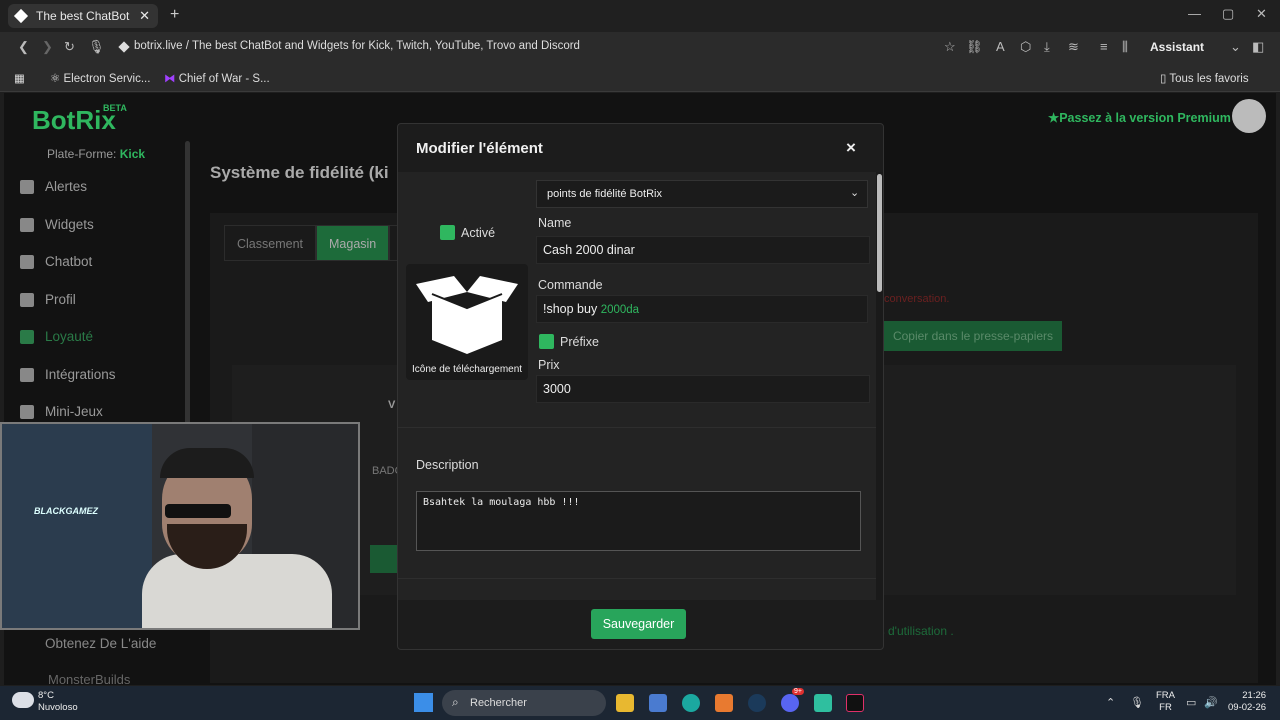 The image size is (1280, 720). What do you see at coordinates (69, 47) in the screenshot?
I see `reload-icon: ↻` at bounding box center [69, 47].